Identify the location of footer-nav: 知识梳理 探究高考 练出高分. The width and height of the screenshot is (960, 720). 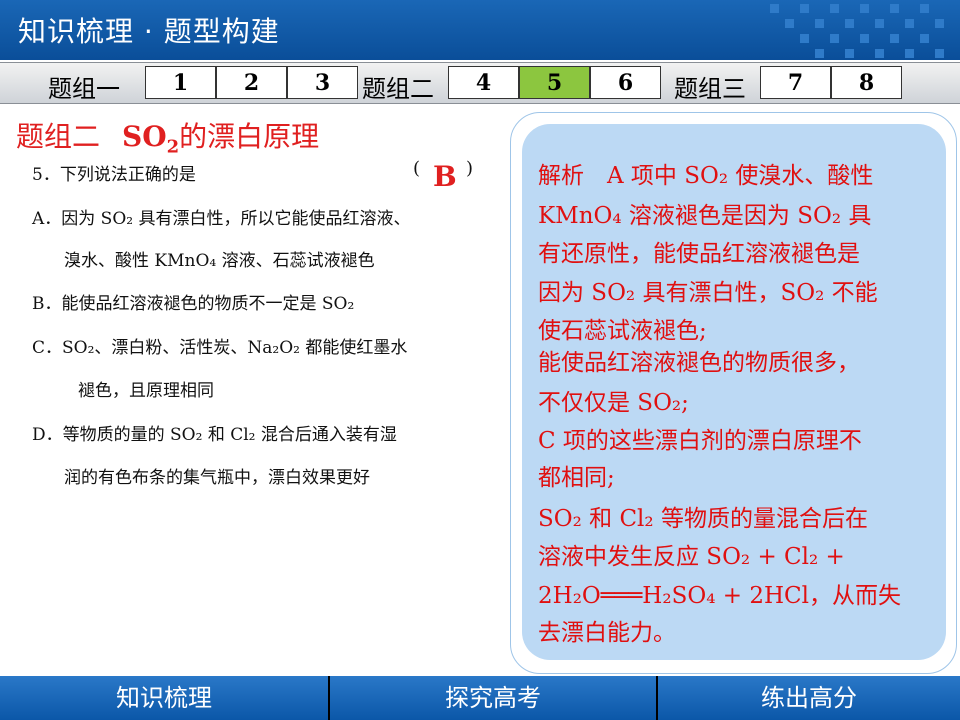
(480, 698).